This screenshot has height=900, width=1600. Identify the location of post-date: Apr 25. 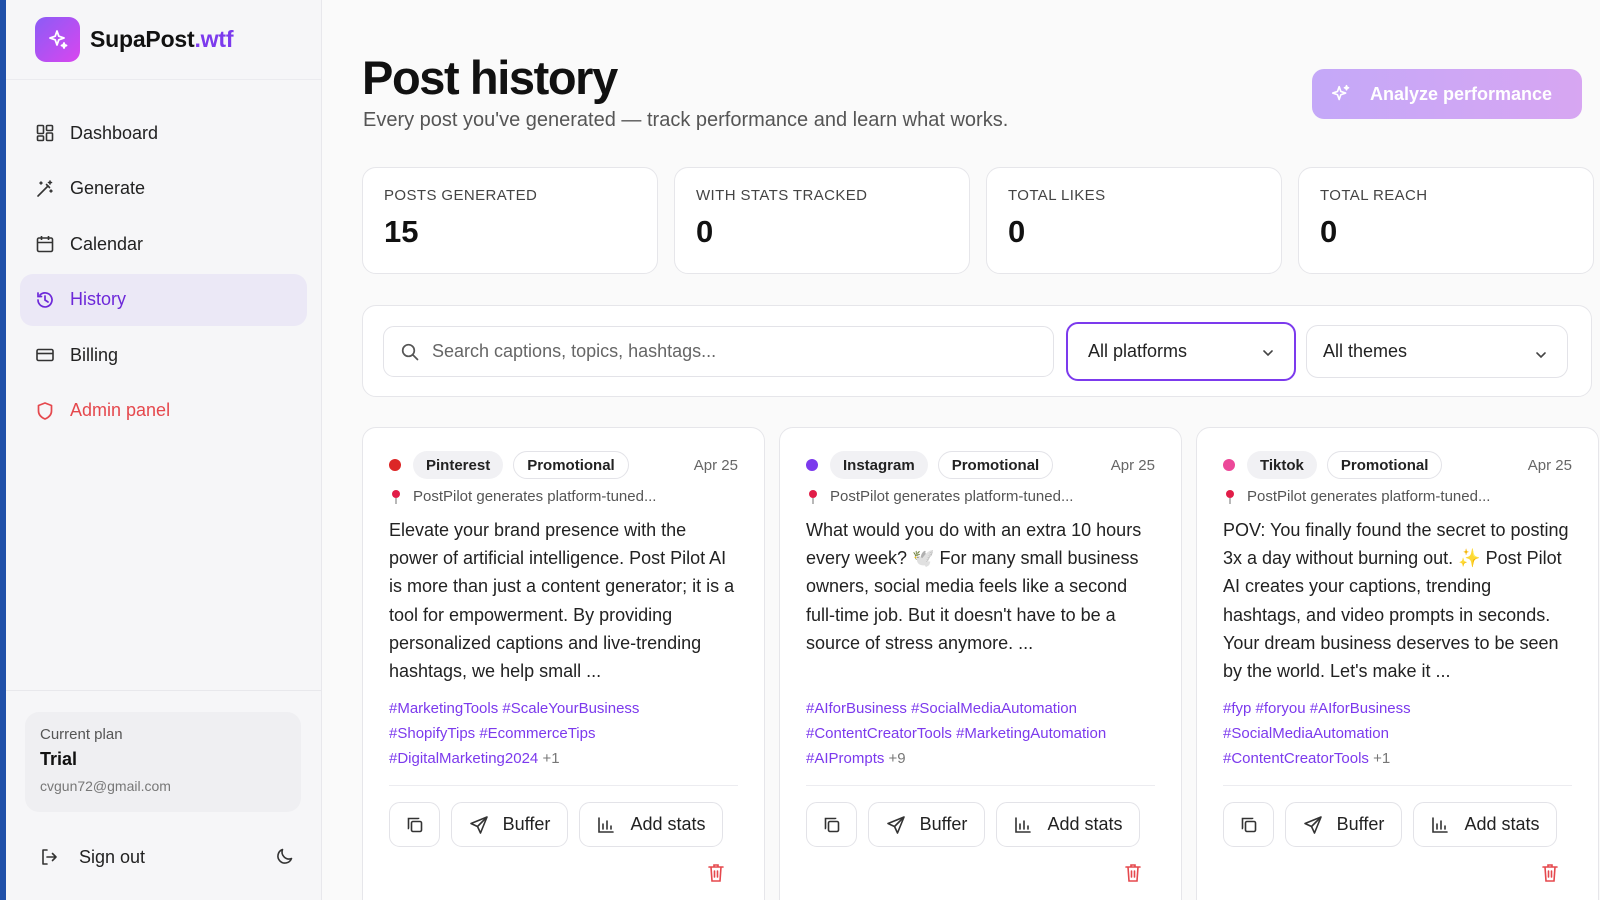
(715, 465).